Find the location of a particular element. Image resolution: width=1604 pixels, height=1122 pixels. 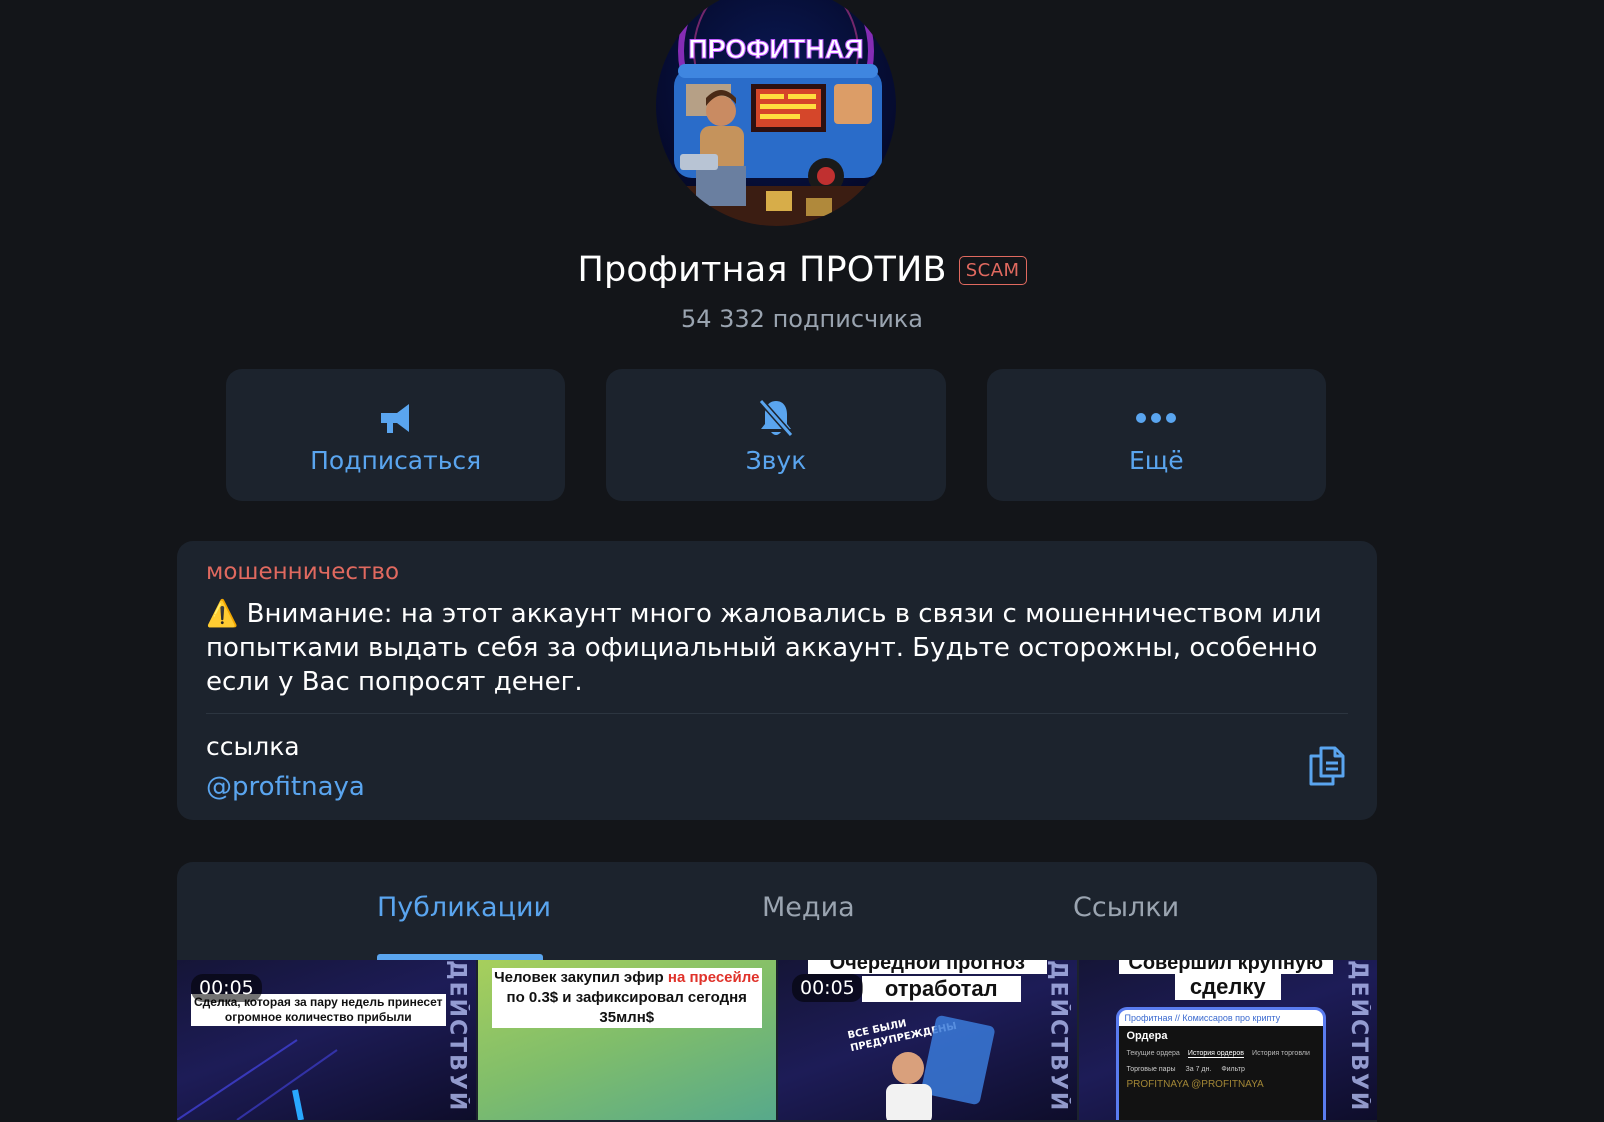

sound-button: Звук is located at coordinates (776, 435).